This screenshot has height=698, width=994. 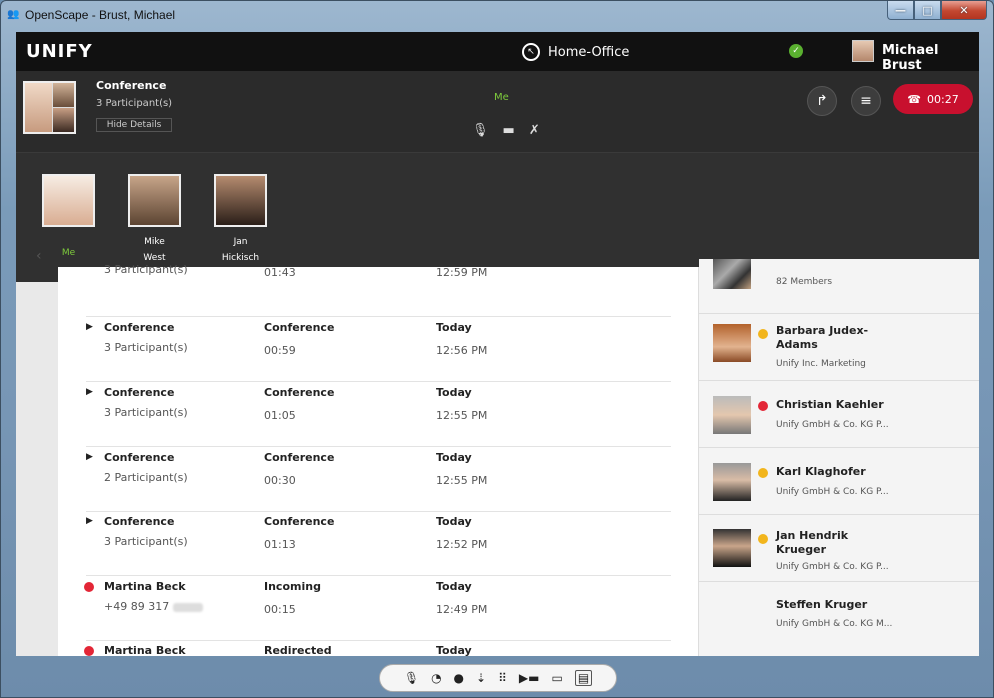 What do you see at coordinates (822, 337) in the screenshot?
I see `contact-name: Barbara Judex-Adams` at bounding box center [822, 337].